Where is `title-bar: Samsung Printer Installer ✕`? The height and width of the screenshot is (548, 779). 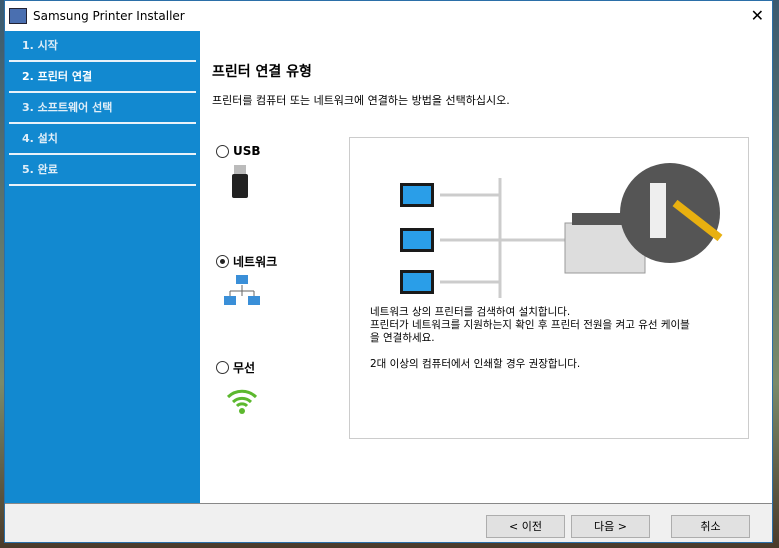
title-bar: Samsung Printer Installer ✕ is located at coordinates (388, 16).